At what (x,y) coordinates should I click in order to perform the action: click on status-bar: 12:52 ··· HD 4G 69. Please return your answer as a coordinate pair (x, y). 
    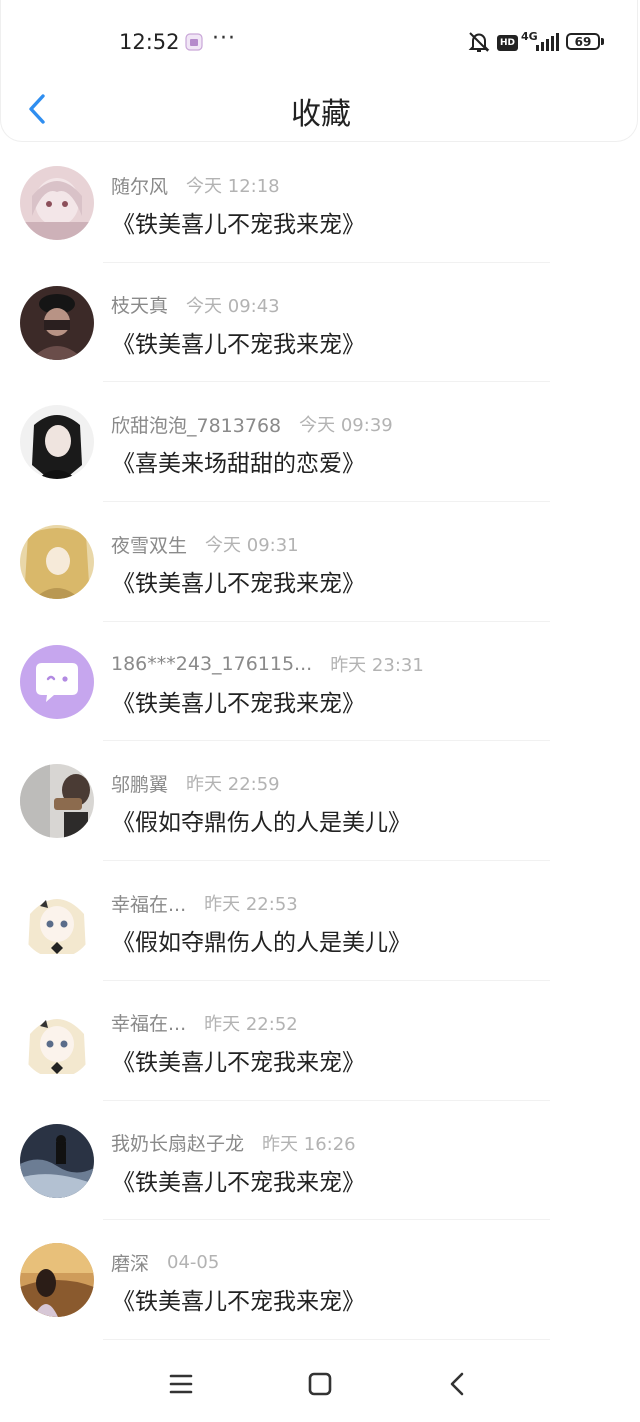
    Looking at the image, I should click on (320, 43).